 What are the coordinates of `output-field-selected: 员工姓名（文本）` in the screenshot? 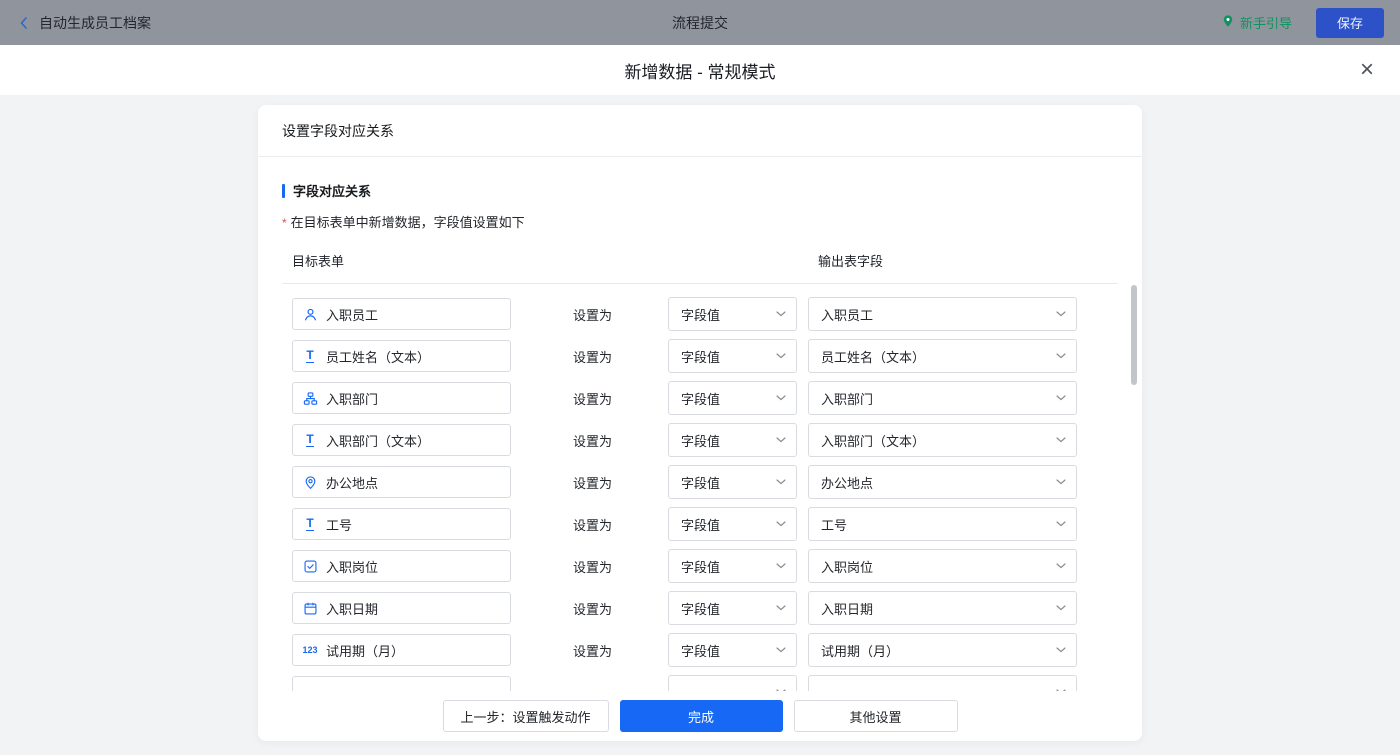 It's located at (873, 357).